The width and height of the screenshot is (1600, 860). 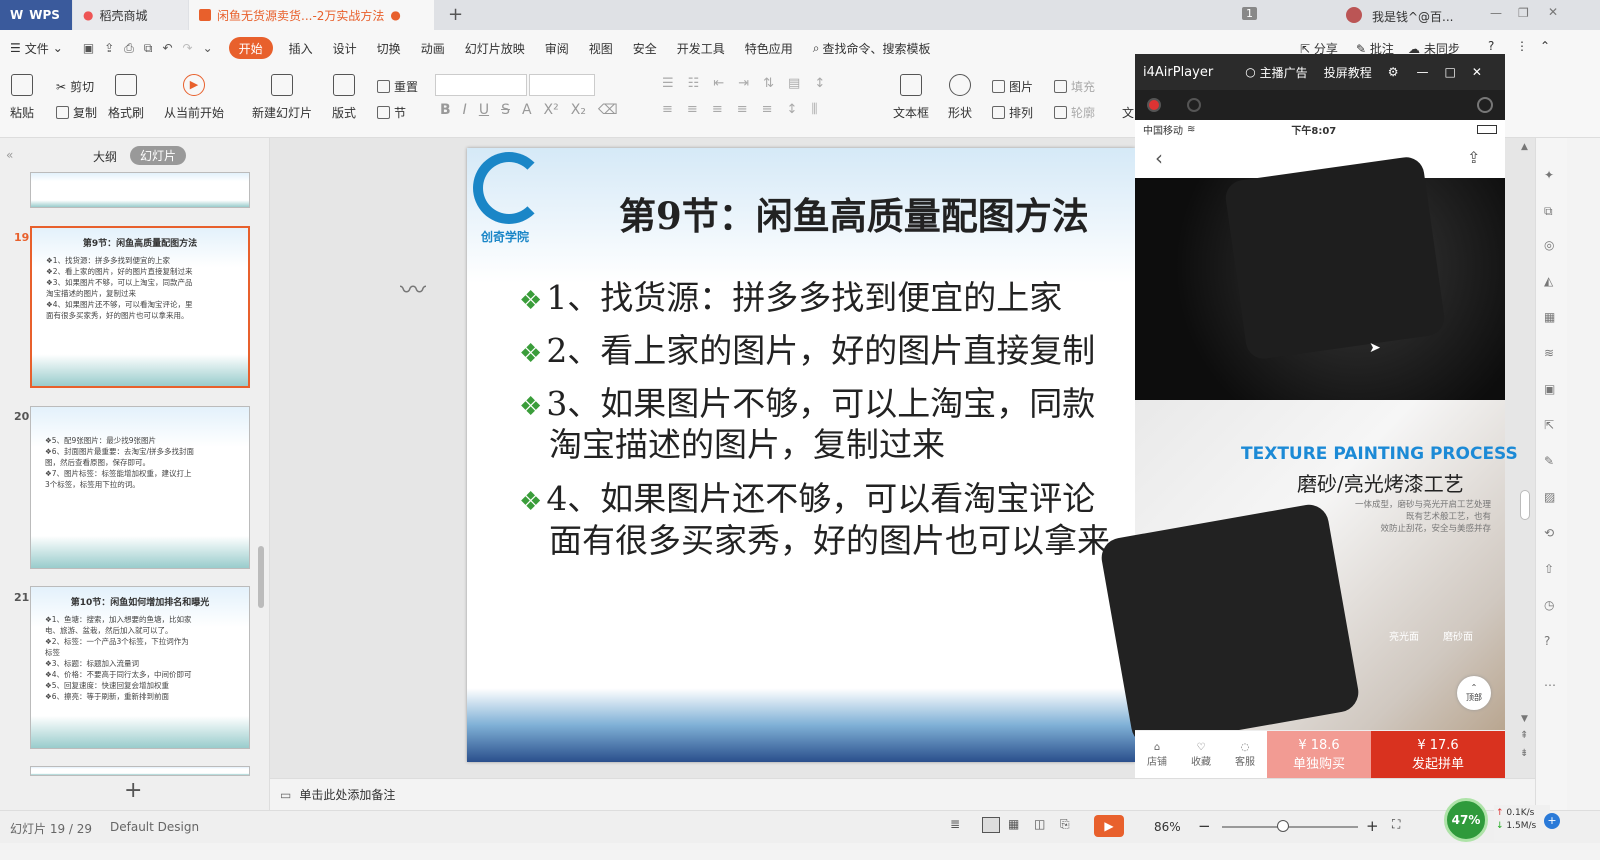 What do you see at coordinates (701, 48) in the screenshot?
I see `menu-developer: 开发工具` at bounding box center [701, 48].